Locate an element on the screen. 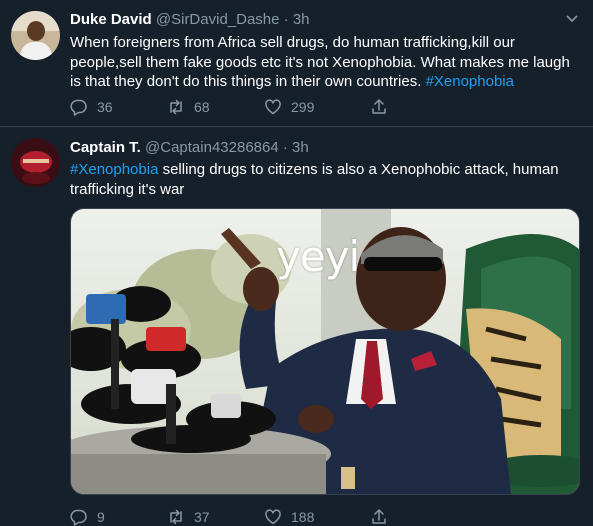  tweet-actions: 36 68 299 is located at coordinates (229, 107).